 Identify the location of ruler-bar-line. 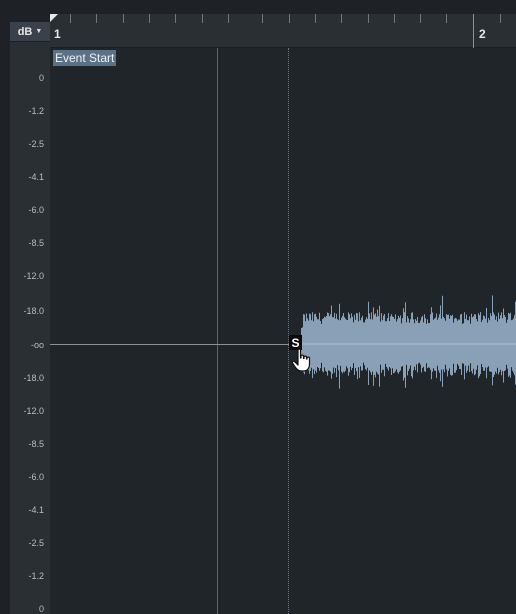
(473, 31).